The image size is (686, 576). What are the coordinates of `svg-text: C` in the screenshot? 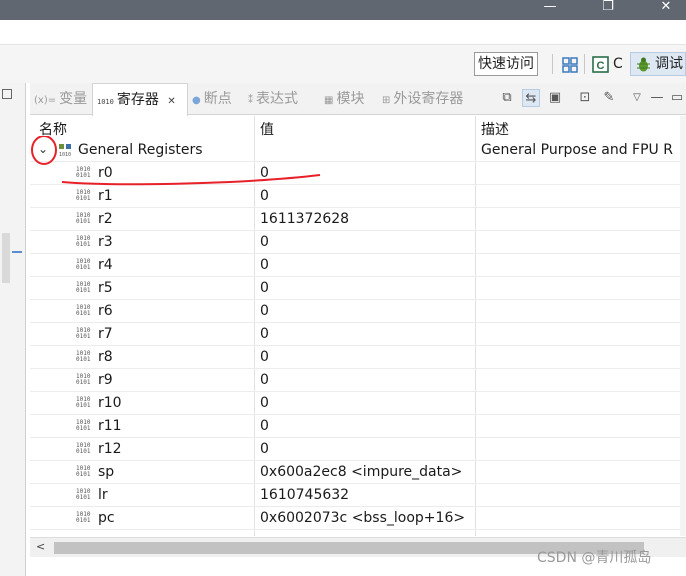 It's located at (601, 66).